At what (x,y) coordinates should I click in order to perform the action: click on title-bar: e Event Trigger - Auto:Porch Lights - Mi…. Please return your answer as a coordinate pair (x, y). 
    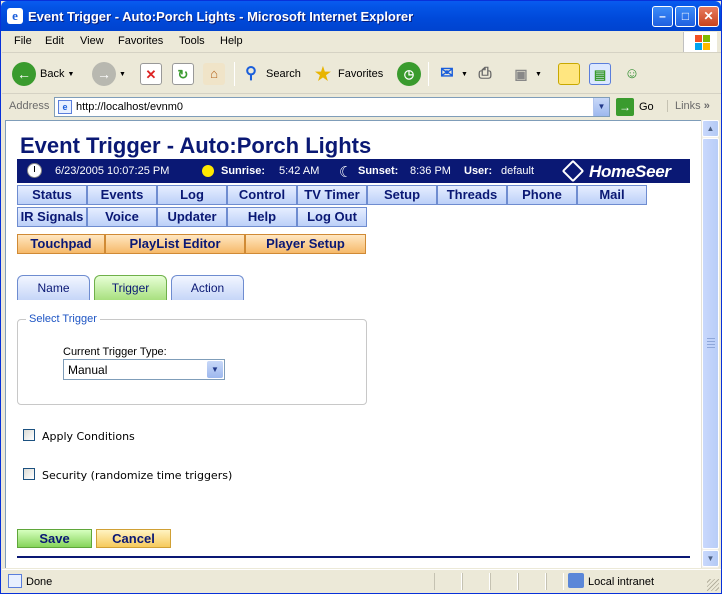
    Looking at the image, I should click on (361, 16).